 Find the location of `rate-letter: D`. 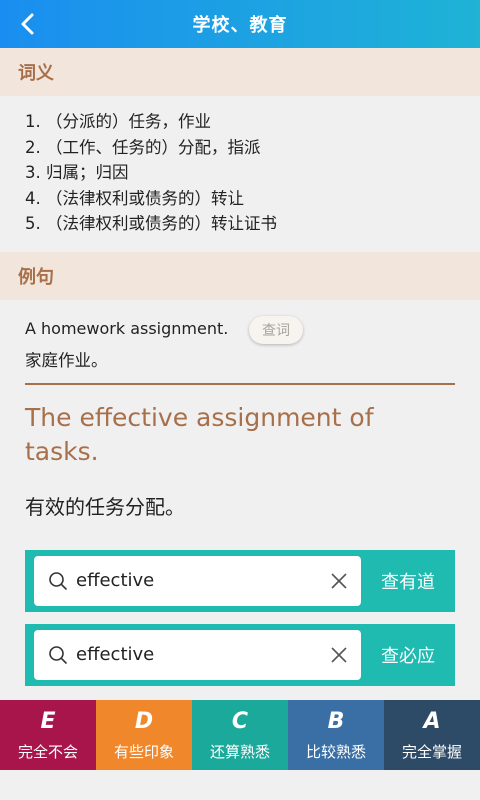

rate-letter: D is located at coordinates (144, 721).